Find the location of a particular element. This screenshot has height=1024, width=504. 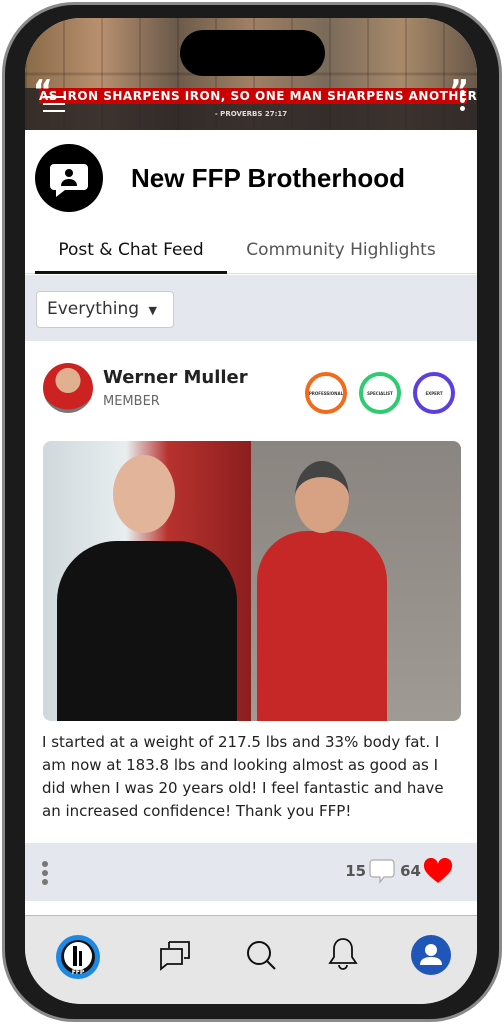

comment-count: 15 is located at coordinates (356, 871).